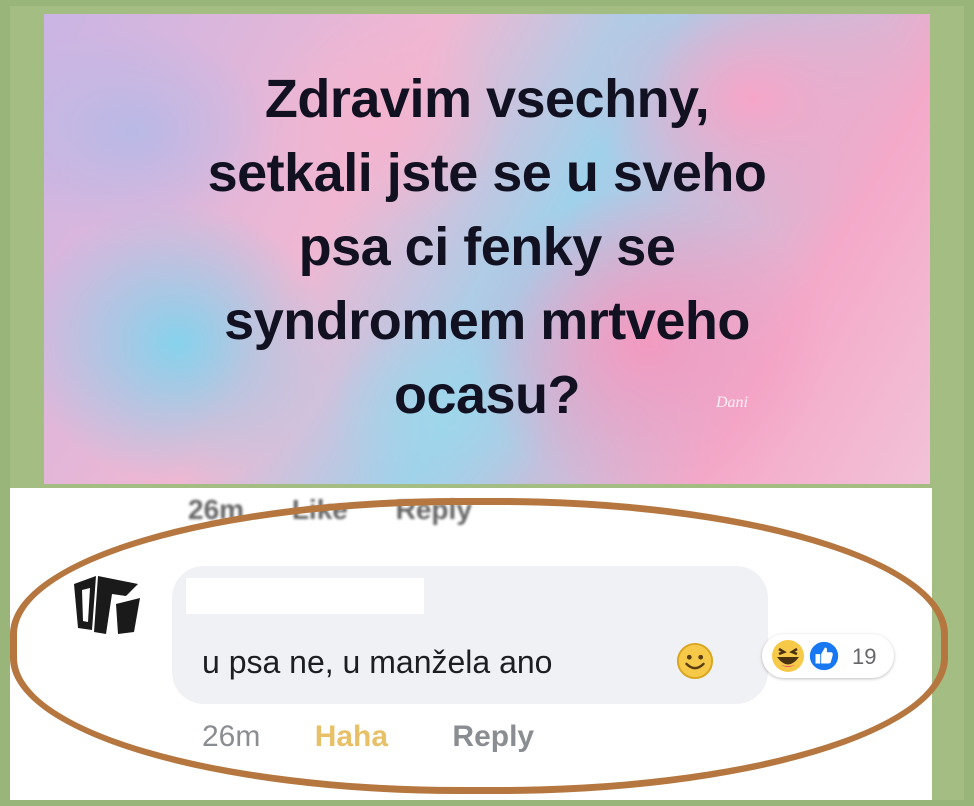 Image resolution: width=974 pixels, height=806 pixels. What do you see at coordinates (695, 661) in the screenshot?
I see `smiling-face-icon` at bounding box center [695, 661].